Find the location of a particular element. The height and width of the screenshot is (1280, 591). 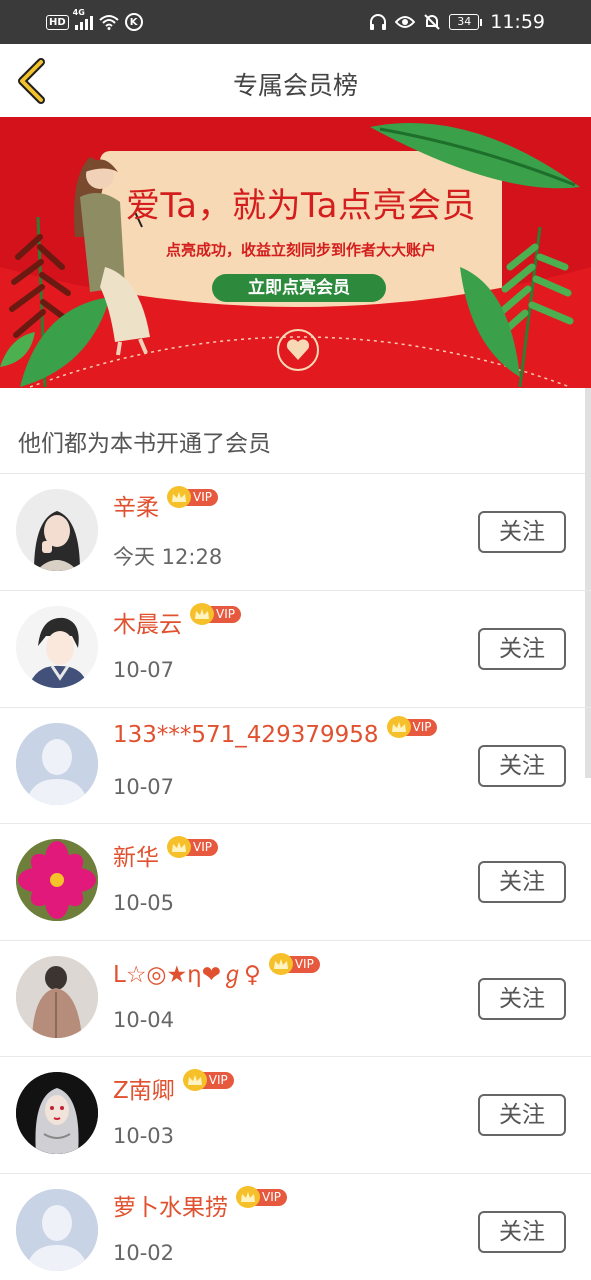

light-up-member-button: 立即点亮会员 is located at coordinates (299, 288).